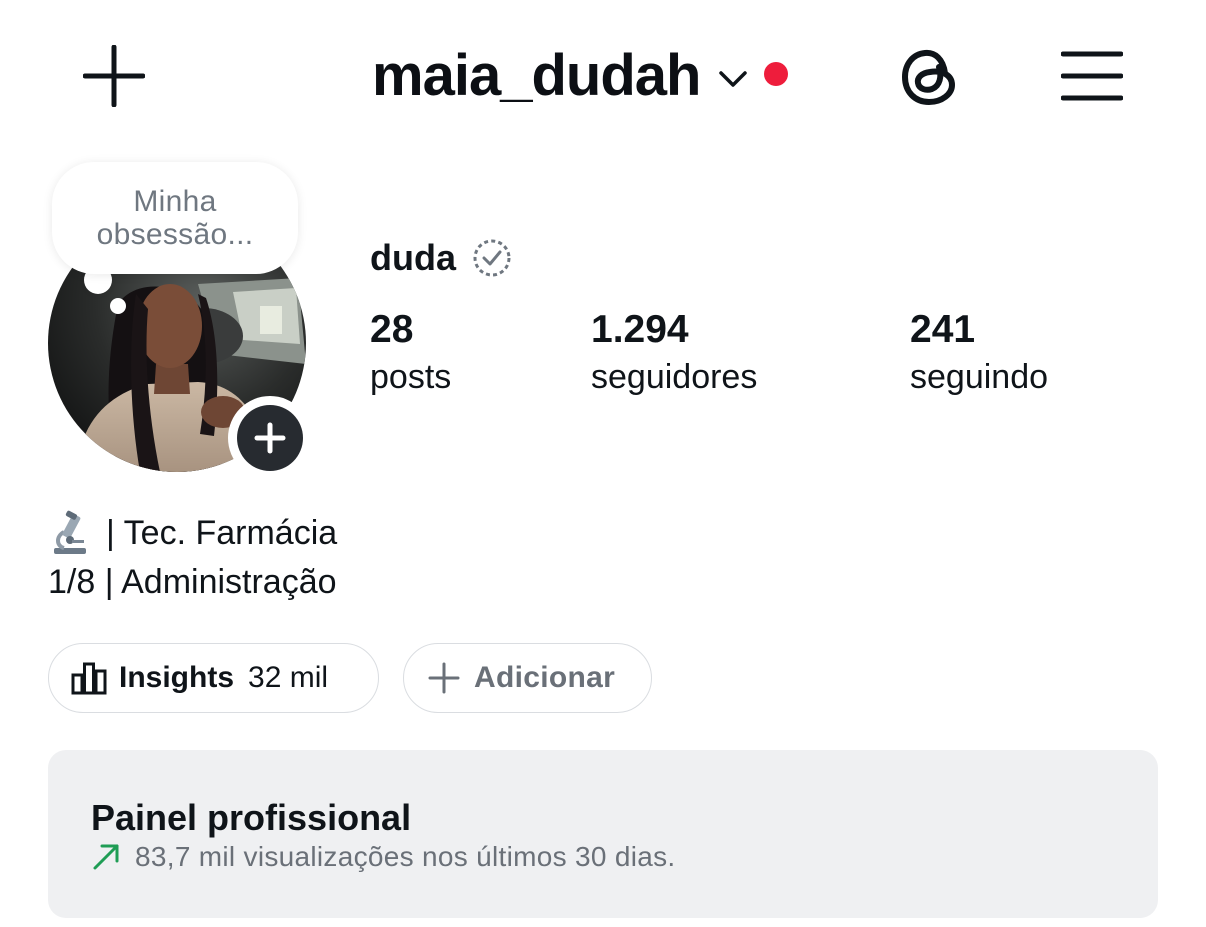 The height and width of the screenshot is (927, 1206). I want to click on threads-button, so click(930, 76).